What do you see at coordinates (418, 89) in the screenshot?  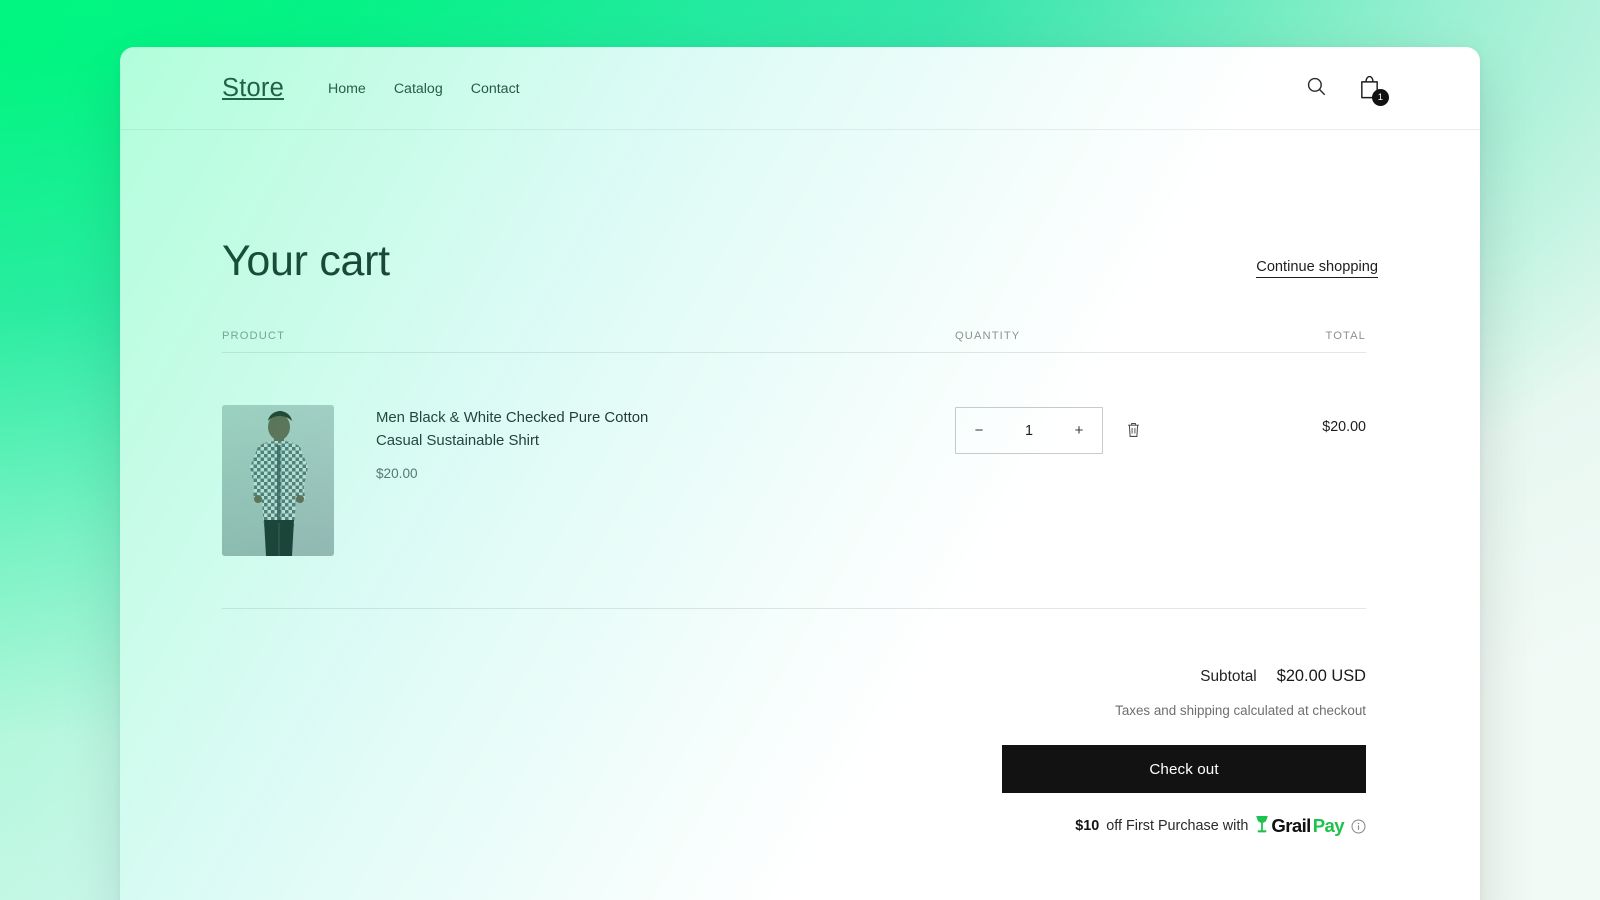 I see `nav-item-catalog: Catalog` at bounding box center [418, 89].